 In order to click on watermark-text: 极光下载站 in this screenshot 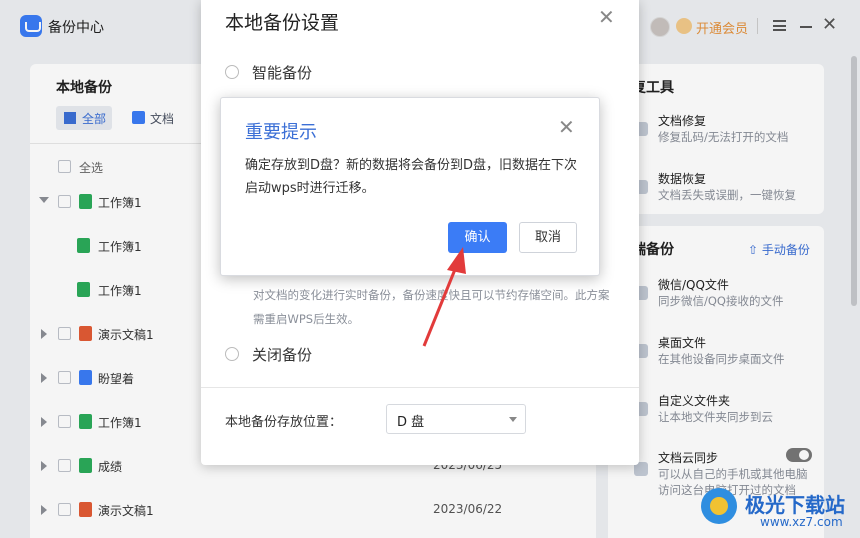, I will do `click(795, 505)`.